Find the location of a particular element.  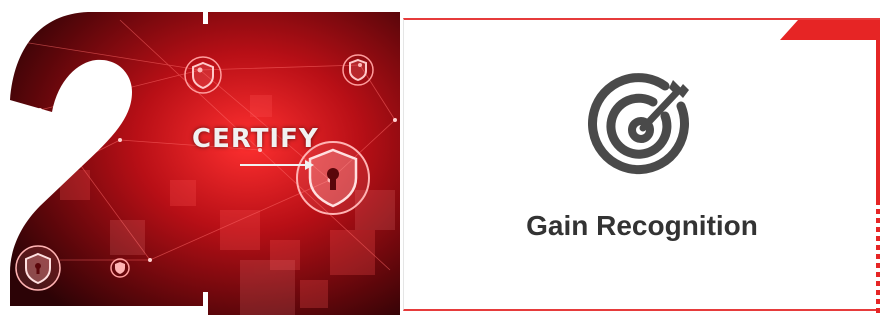

shield-lock-icon is located at coordinates (38, 268).